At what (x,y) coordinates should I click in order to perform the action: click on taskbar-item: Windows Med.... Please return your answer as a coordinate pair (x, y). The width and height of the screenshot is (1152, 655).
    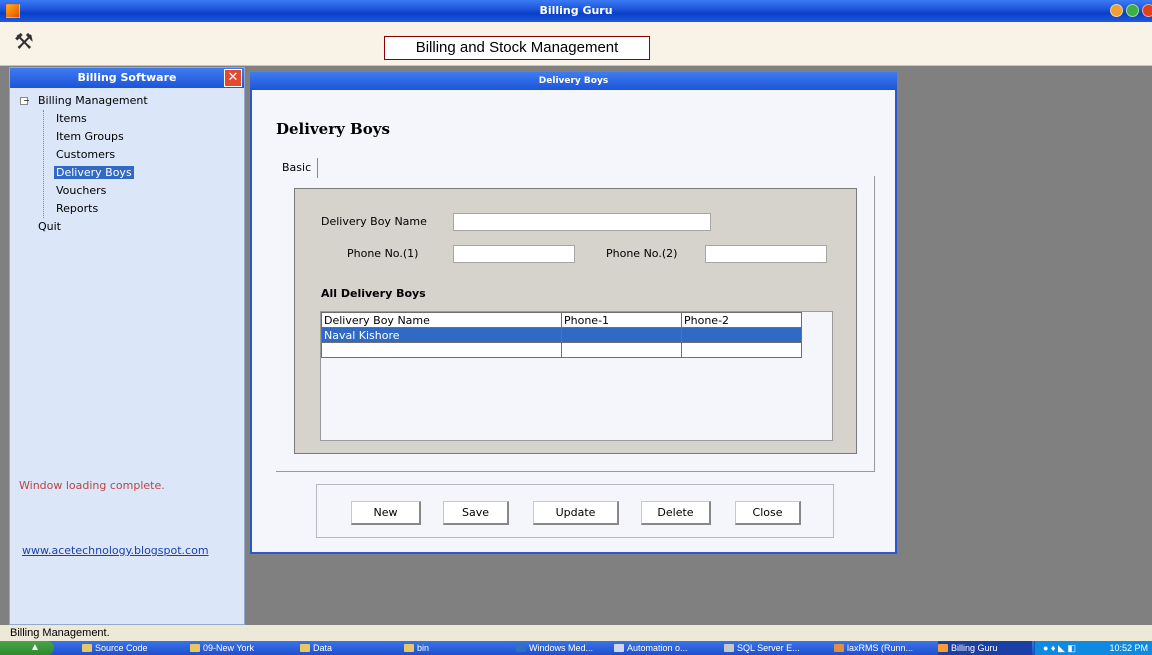
    Looking at the image, I should click on (560, 648).